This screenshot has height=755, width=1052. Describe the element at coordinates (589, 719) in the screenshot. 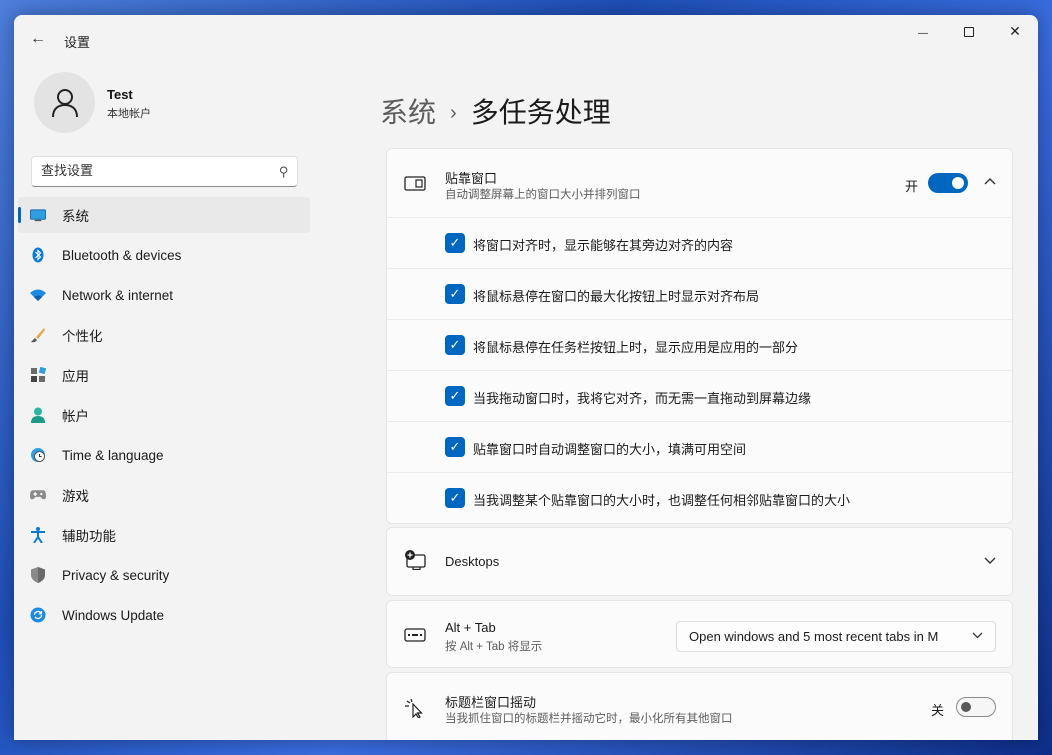

I see `title-bar-shake-description: 当我抓住窗口的标题栏并摇动它时，最小化所有其他窗口` at that location.